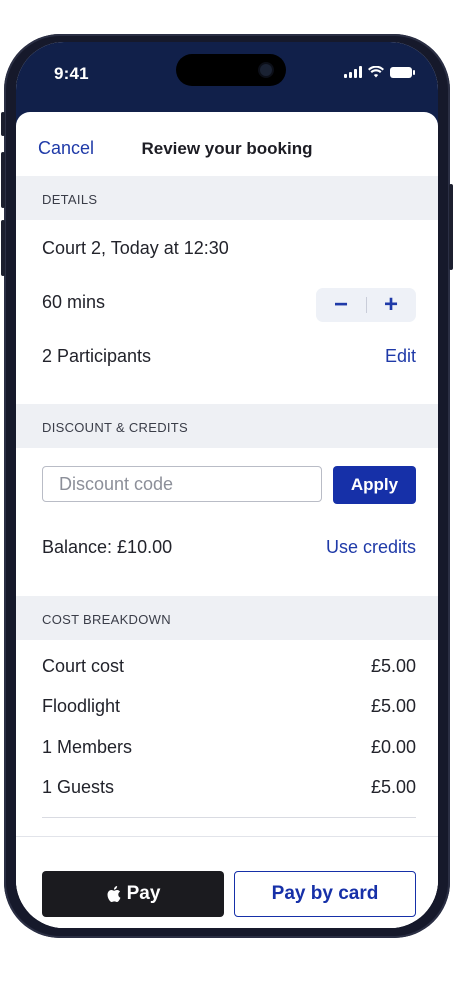  What do you see at coordinates (227, 618) in the screenshot?
I see `cost-section-header: COST BREAKDOWN` at bounding box center [227, 618].